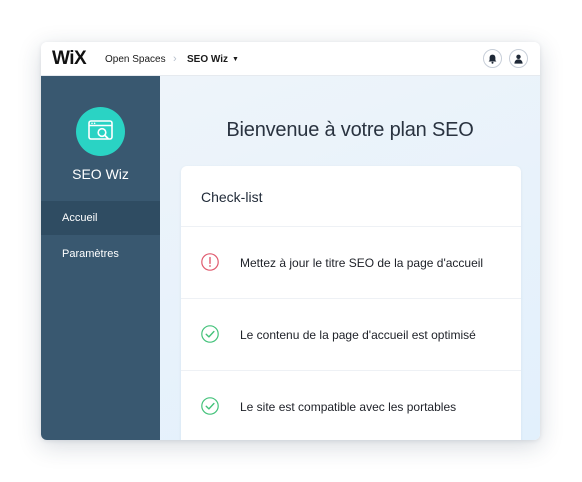 The width and height of the screenshot is (582, 482). What do you see at coordinates (69, 59) in the screenshot?
I see `wix-logo: WiX` at bounding box center [69, 59].